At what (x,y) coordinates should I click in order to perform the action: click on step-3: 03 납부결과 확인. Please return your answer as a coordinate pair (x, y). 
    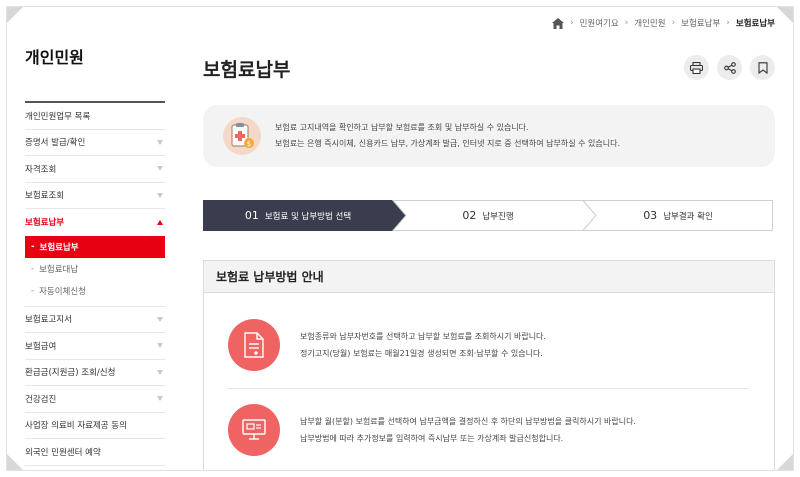
    Looking at the image, I should click on (678, 215).